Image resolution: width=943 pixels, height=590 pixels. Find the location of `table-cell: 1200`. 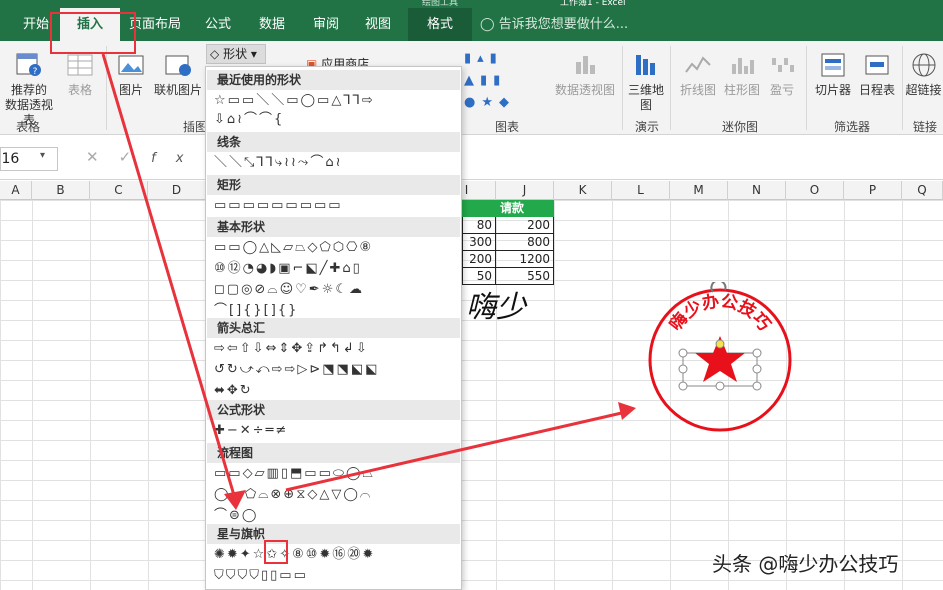

table-cell: 1200 is located at coordinates (524, 259).